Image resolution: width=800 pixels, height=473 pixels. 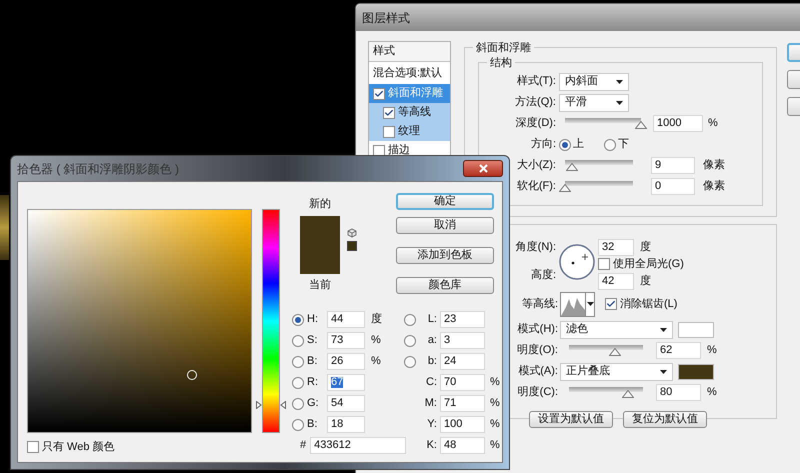 I want to click on dialog-button: 确定, so click(x=445, y=201).